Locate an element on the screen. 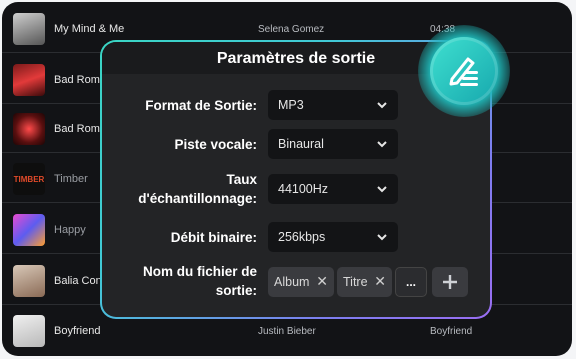 The width and height of the screenshot is (576, 359). format-label: Format de Sortie: is located at coordinates (201, 105).